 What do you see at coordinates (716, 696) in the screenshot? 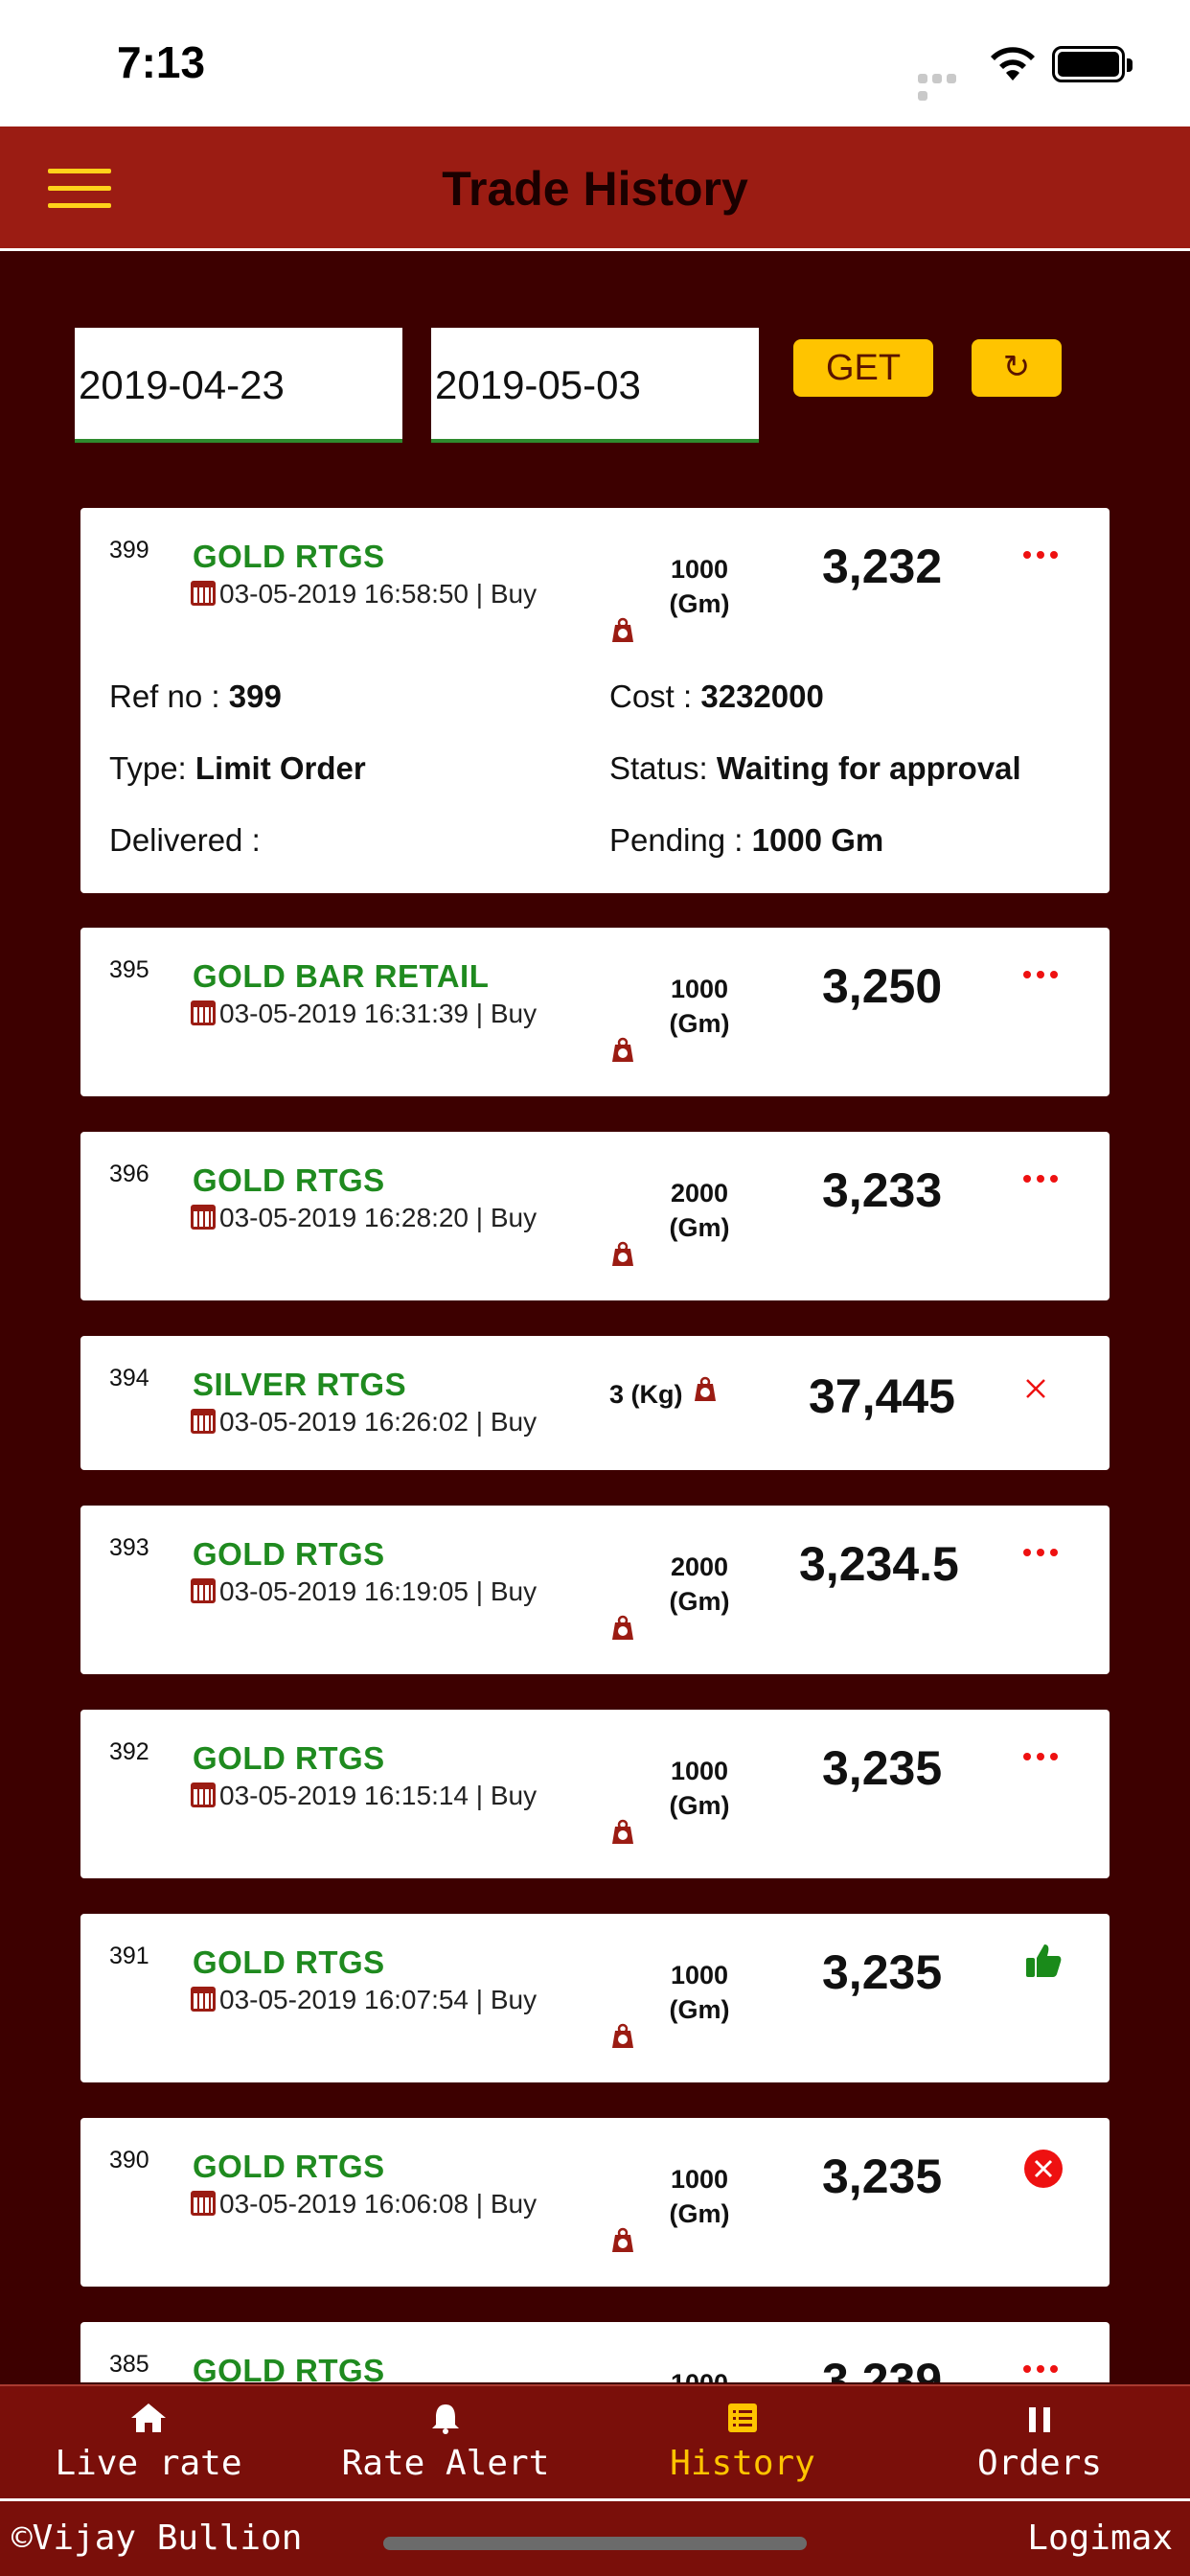
I see `cost: Cost : 3232000` at bounding box center [716, 696].